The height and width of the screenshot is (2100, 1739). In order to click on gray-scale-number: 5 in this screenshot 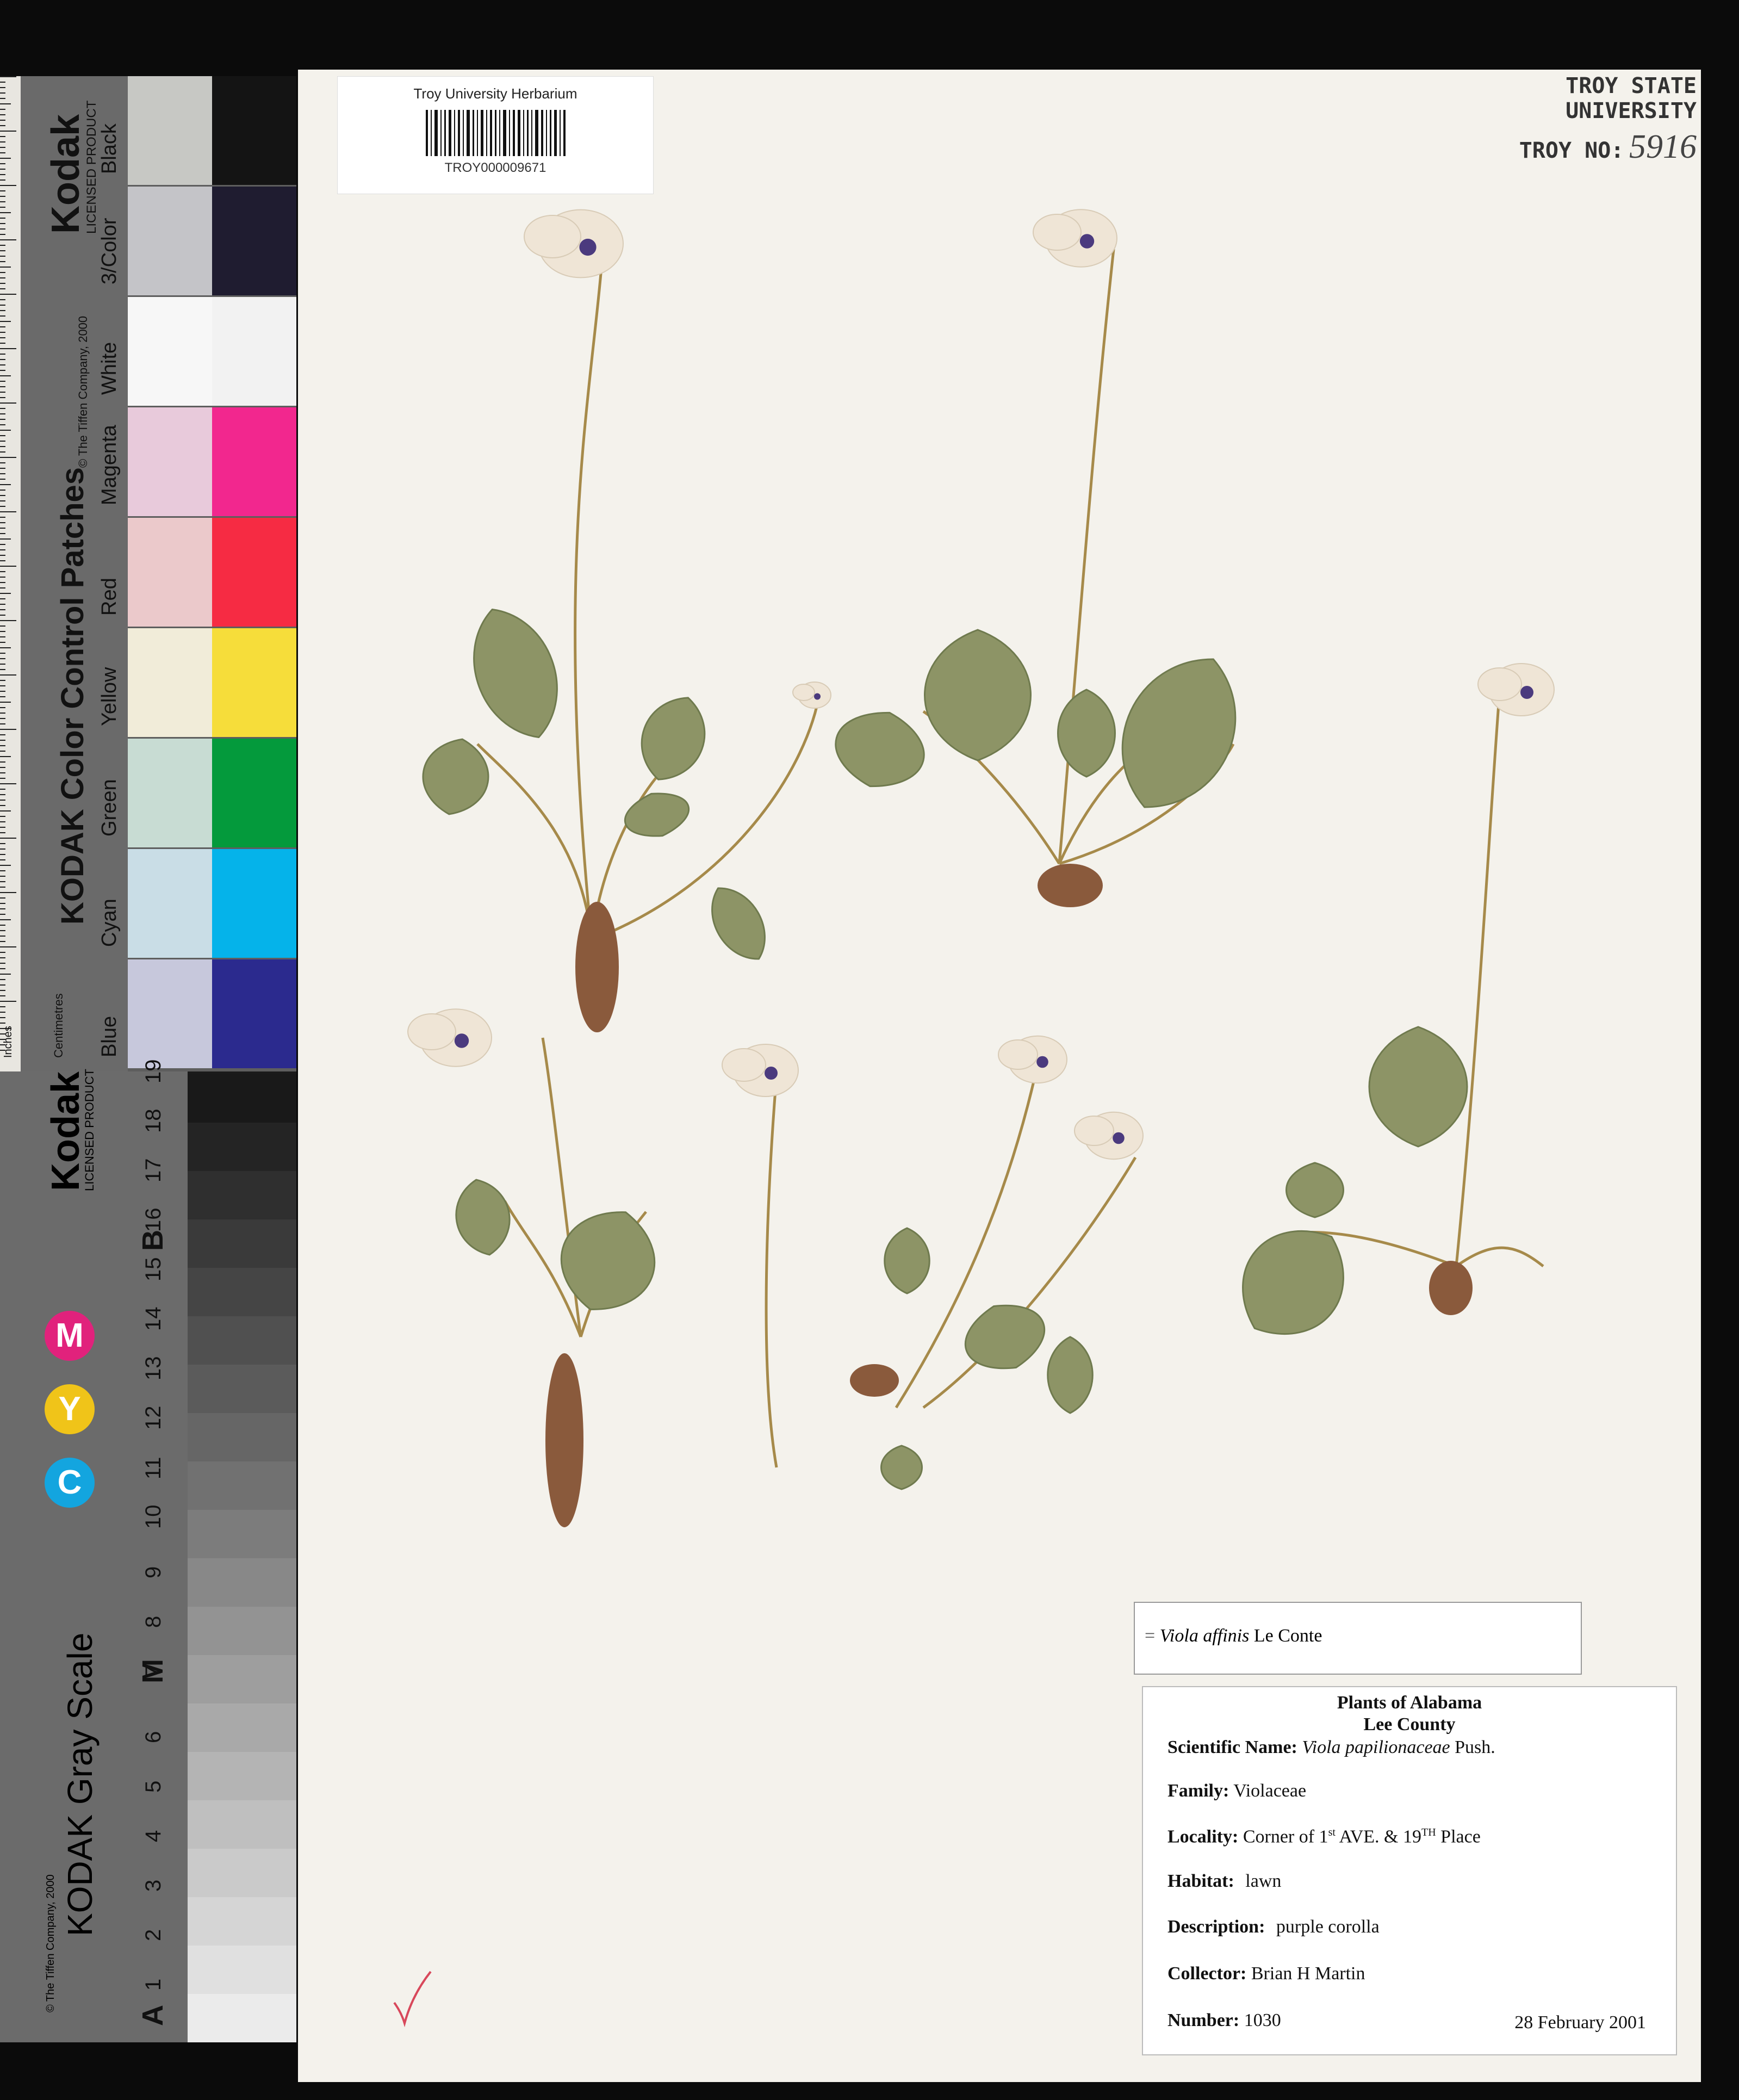, I will do `click(153, 1786)`.